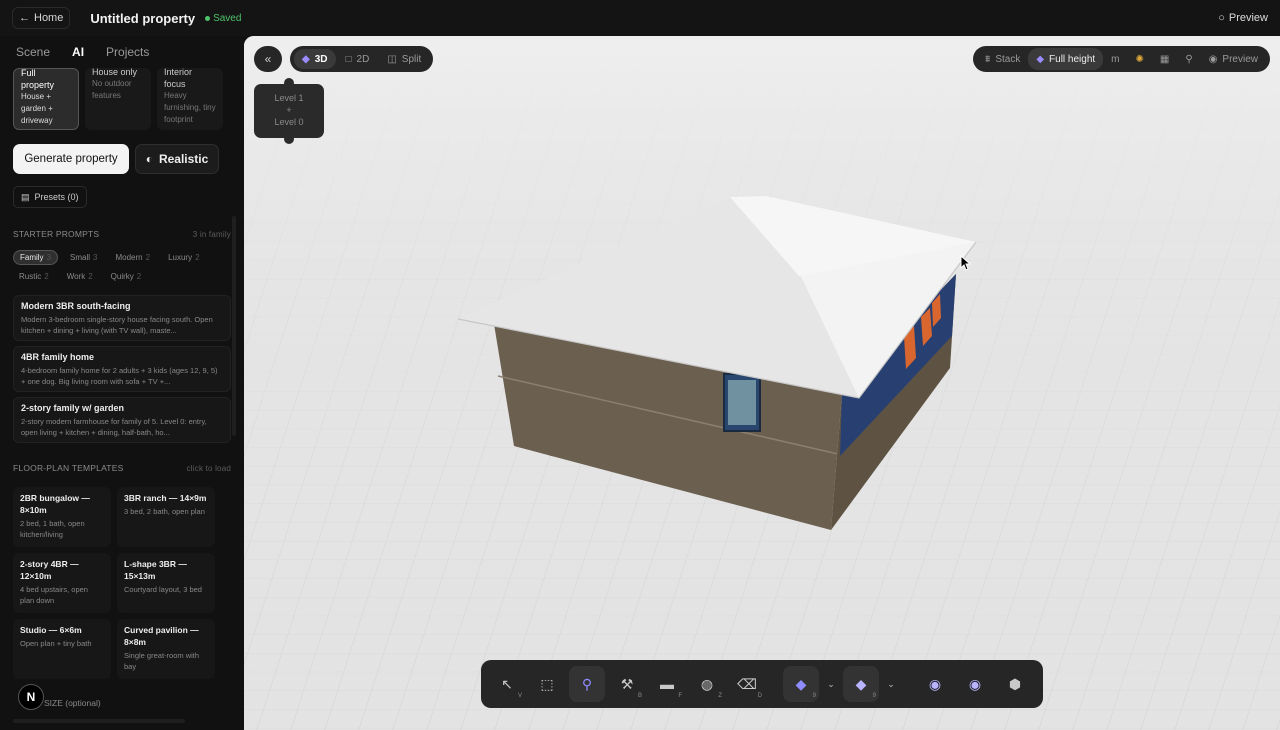 Image resolution: width=1280 pixels, height=730 pixels. Describe the element at coordinates (80, 257) in the screenshot. I see `chip-label: Small` at that location.